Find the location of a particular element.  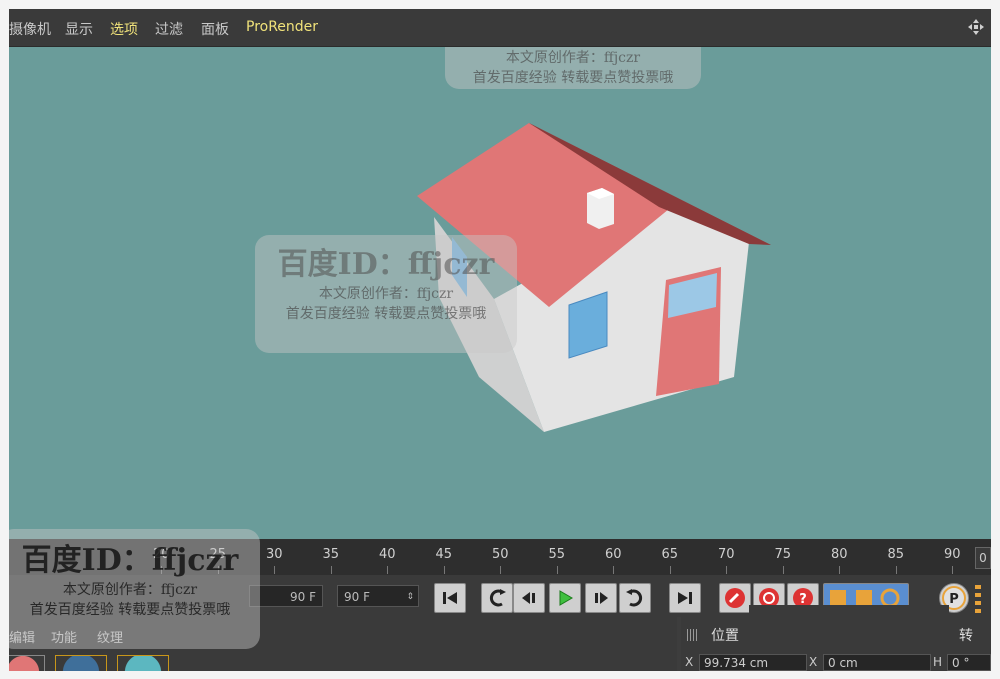

menu-panel: 面板 is located at coordinates (215, 29).